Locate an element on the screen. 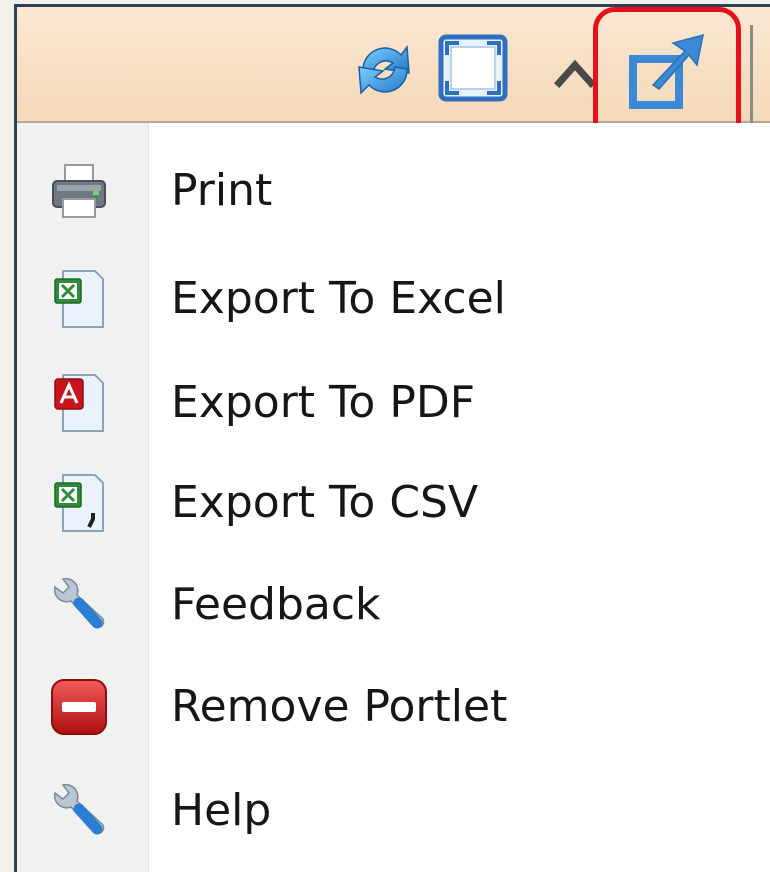 The image size is (770, 872). pdf-file-icon is located at coordinates (79, 403).